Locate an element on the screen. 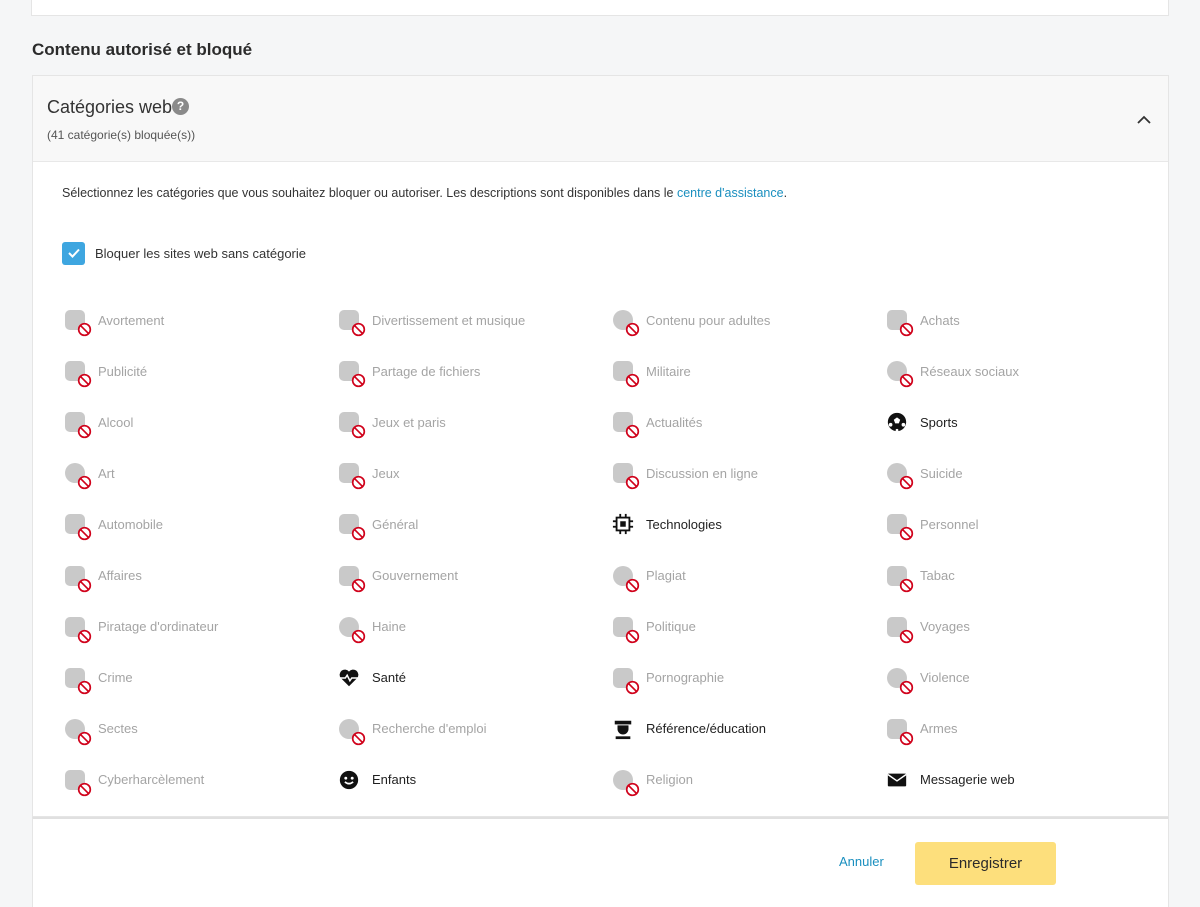 This screenshot has width=1200, height=907. weapons-icon is located at coordinates (899, 730).